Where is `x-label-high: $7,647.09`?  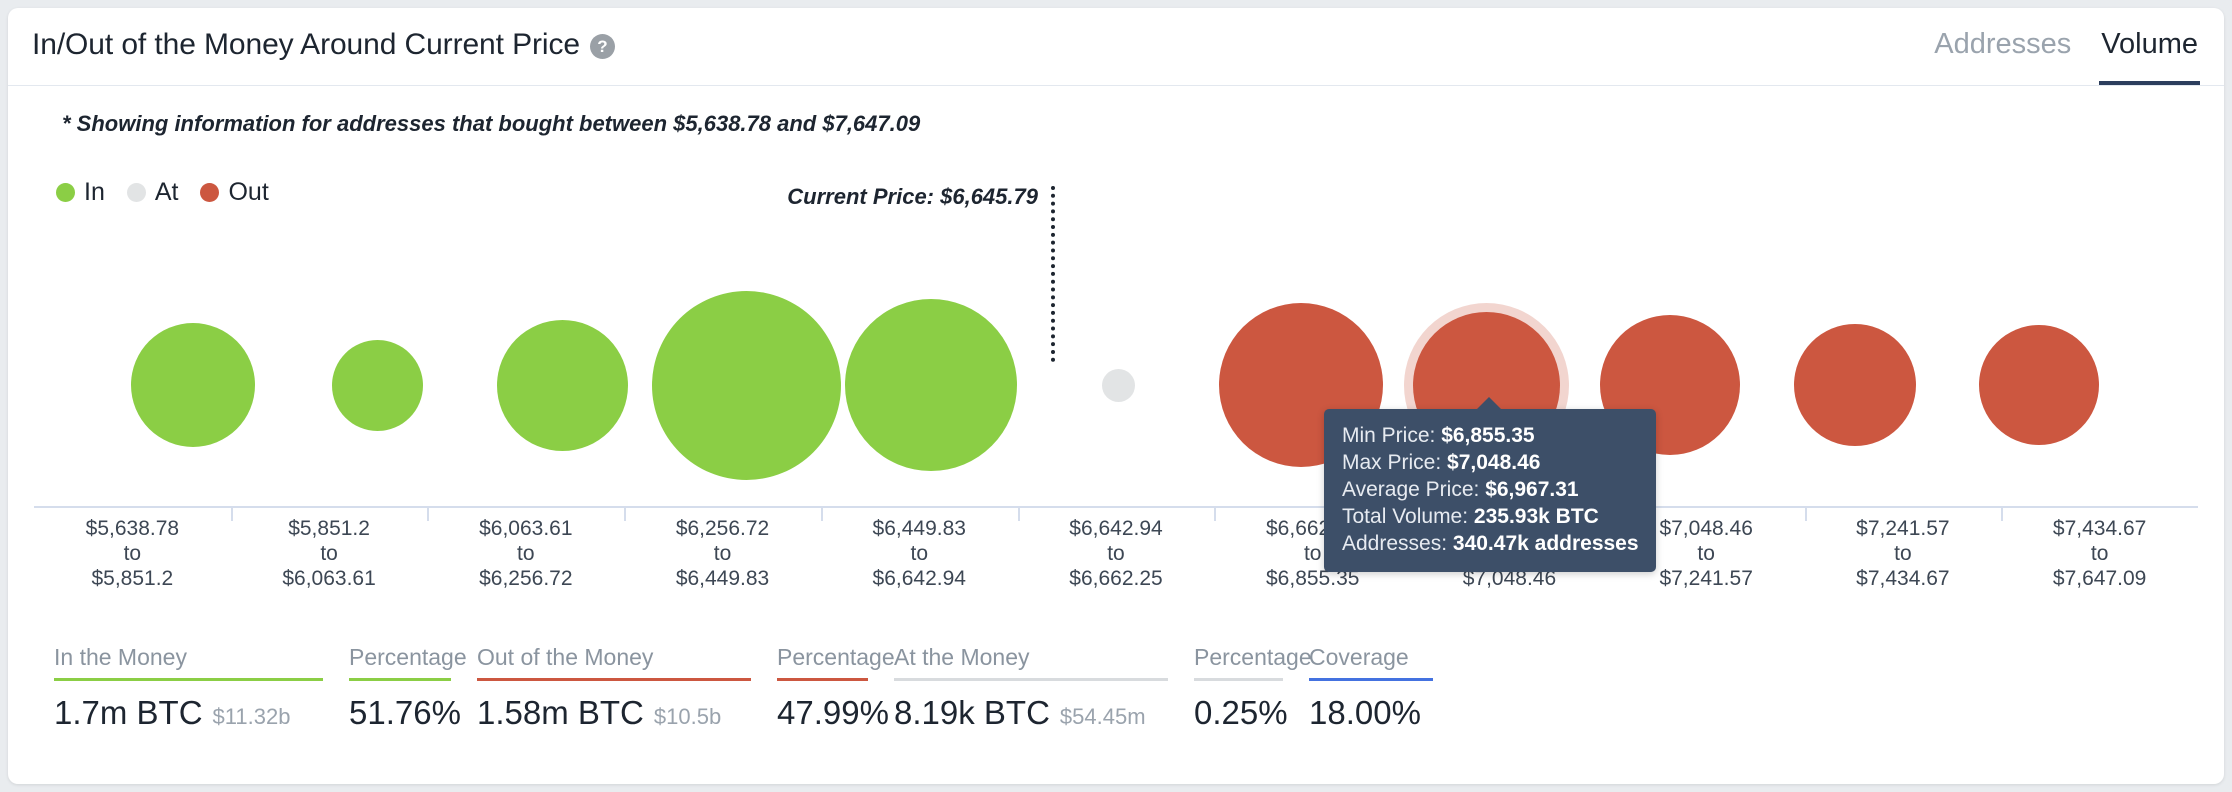 x-label-high: $7,647.09 is located at coordinates (2099, 578).